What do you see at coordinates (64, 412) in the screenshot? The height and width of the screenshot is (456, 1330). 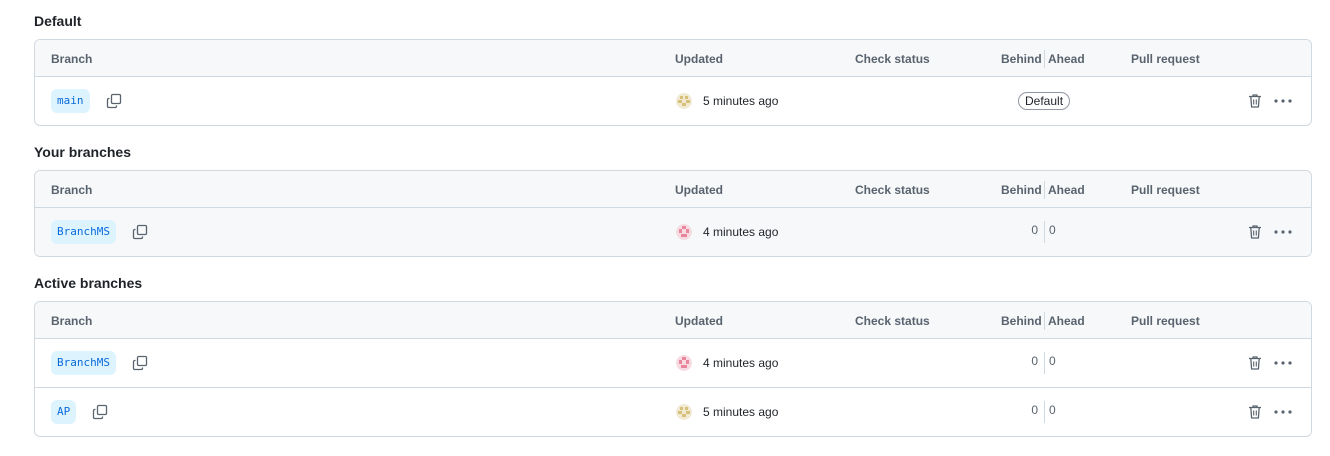 I see `branch-link: AP` at bounding box center [64, 412].